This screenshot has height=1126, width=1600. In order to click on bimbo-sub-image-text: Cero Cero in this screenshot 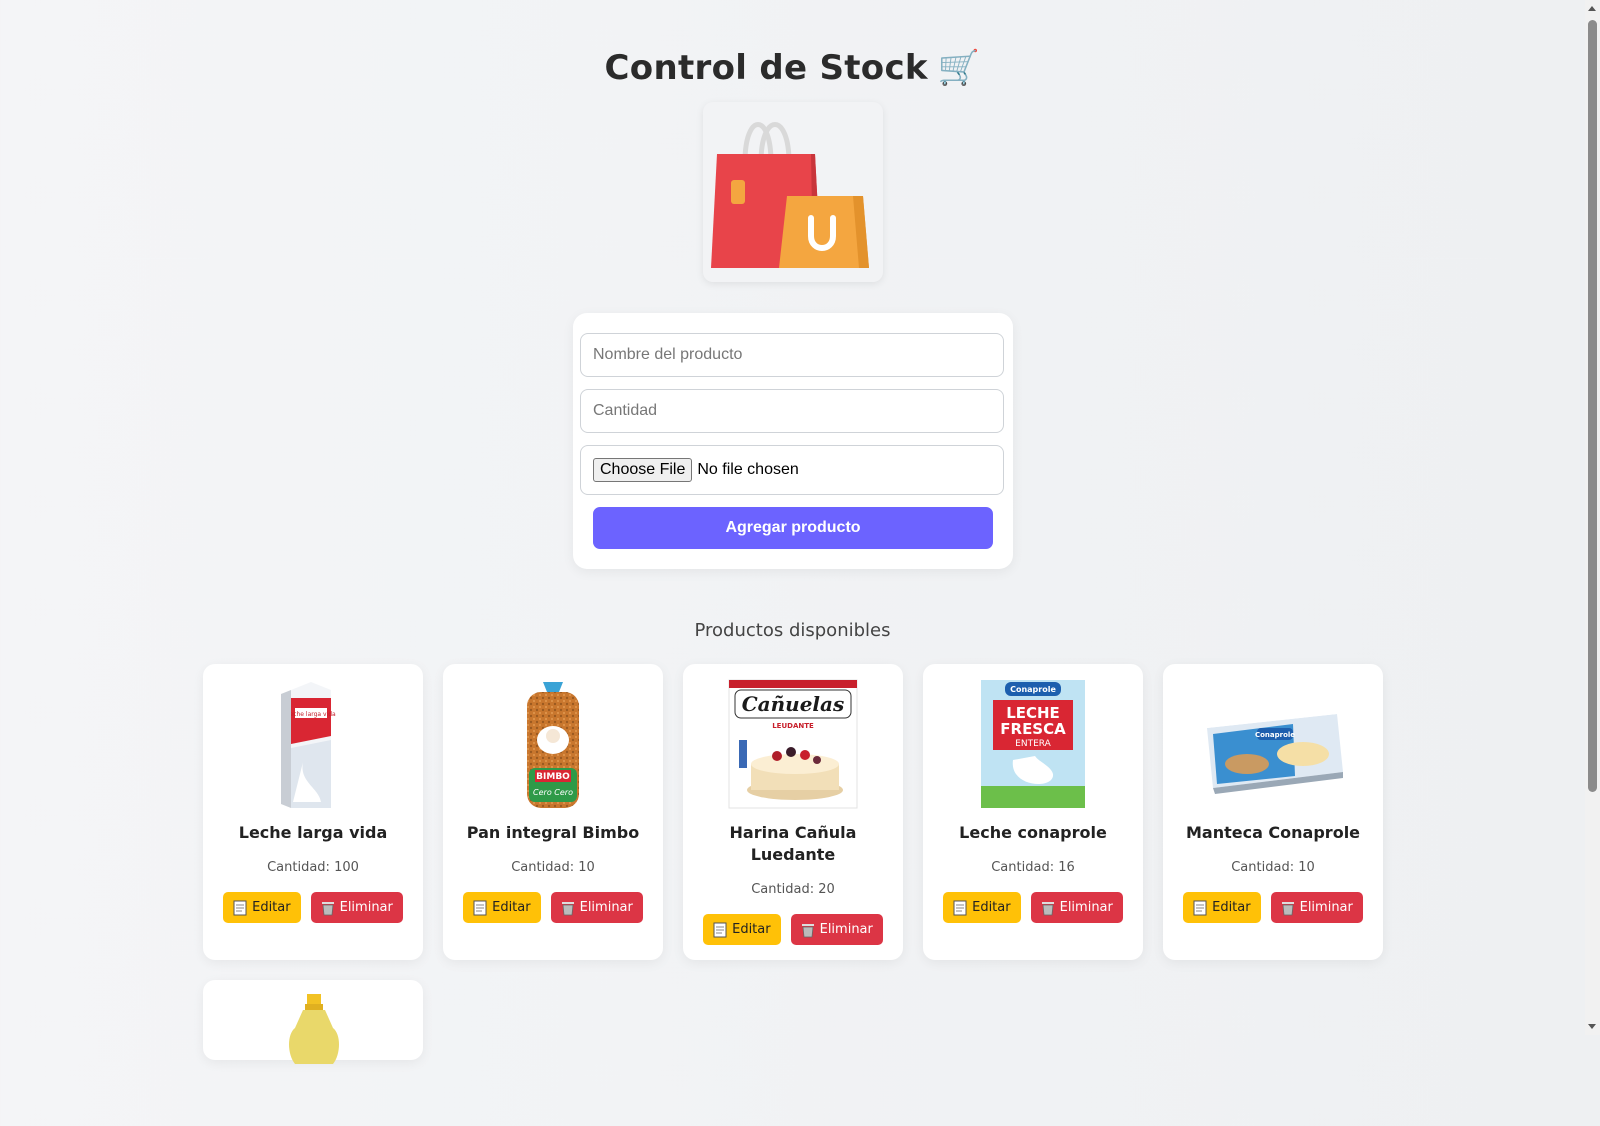, I will do `click(553, 792)`.